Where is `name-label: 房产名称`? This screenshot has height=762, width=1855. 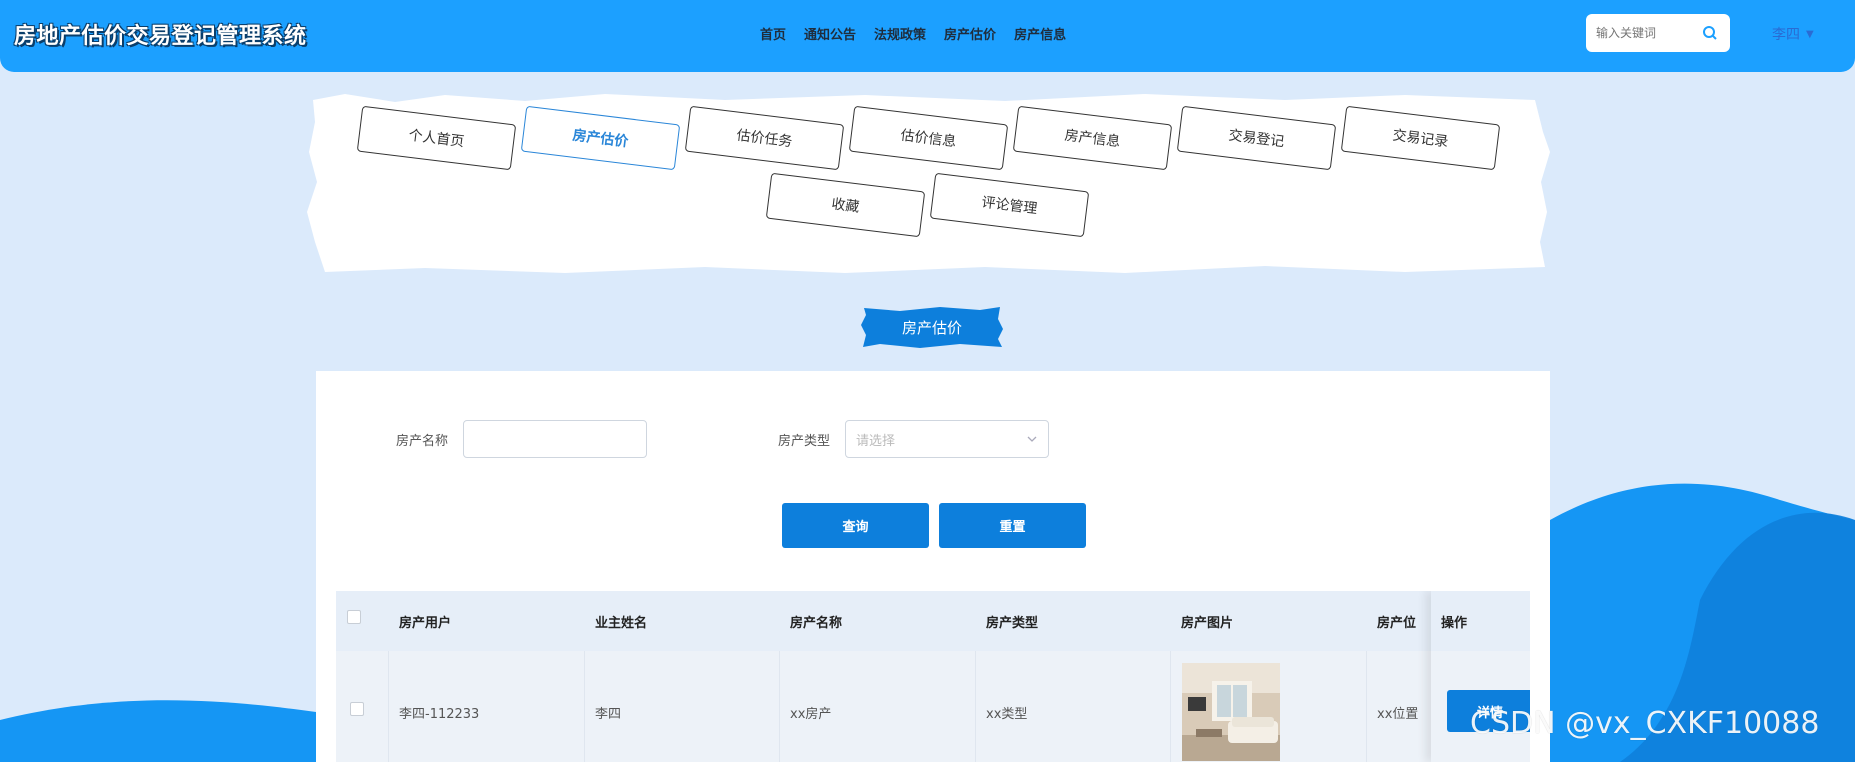
name-label: 房产名称 is located at coordinates (422, 441).